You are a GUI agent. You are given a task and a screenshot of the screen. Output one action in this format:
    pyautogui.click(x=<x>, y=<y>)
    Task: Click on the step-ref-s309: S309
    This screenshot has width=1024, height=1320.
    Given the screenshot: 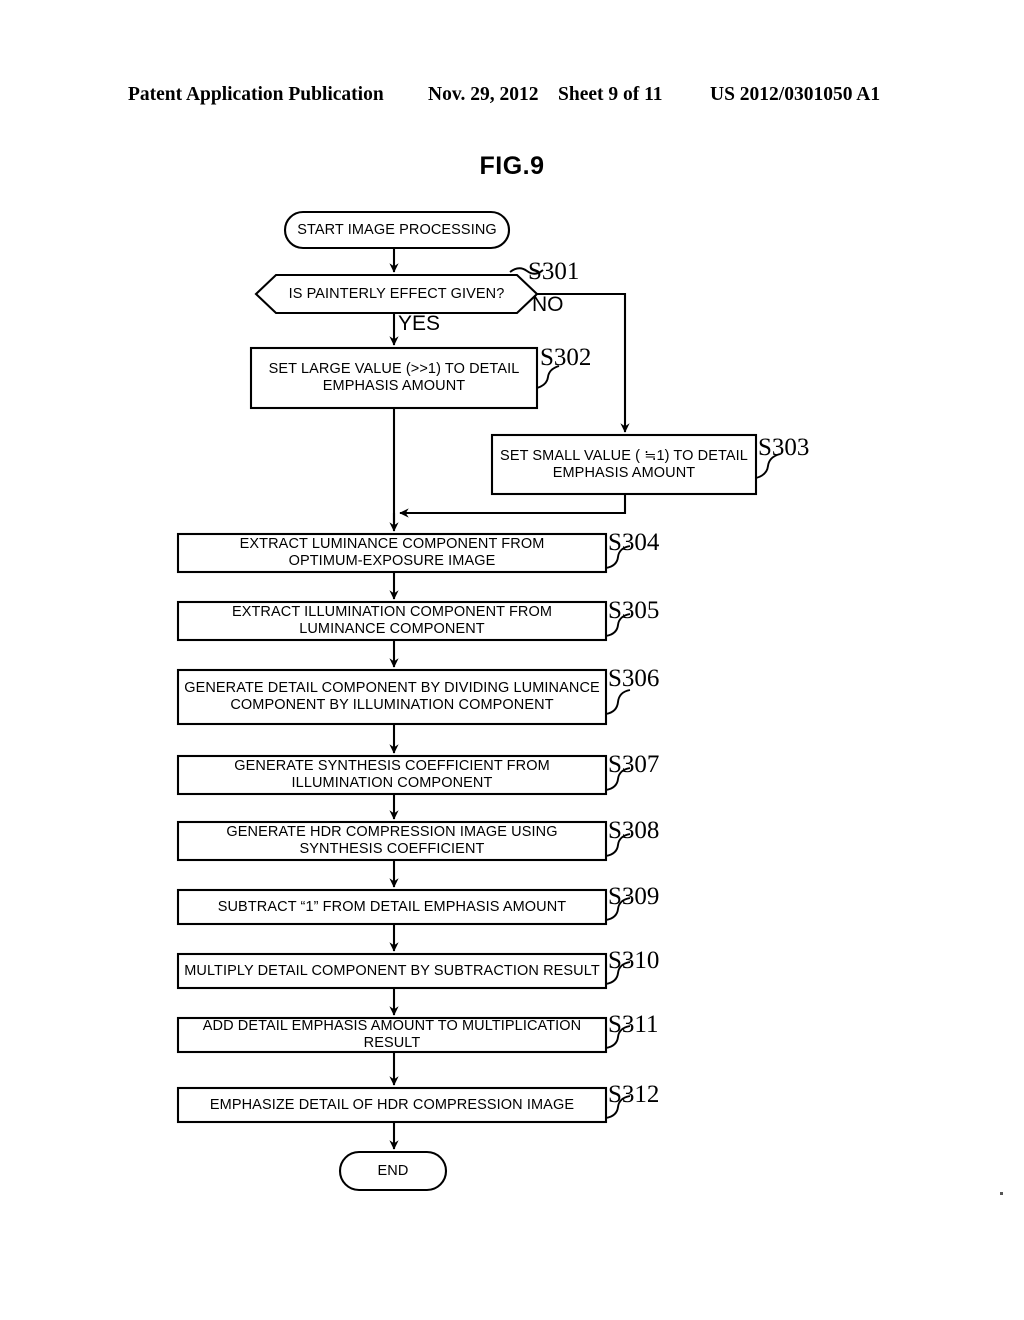 What is the action you would take?
    pyautogui.click(x=634, y=896)
    